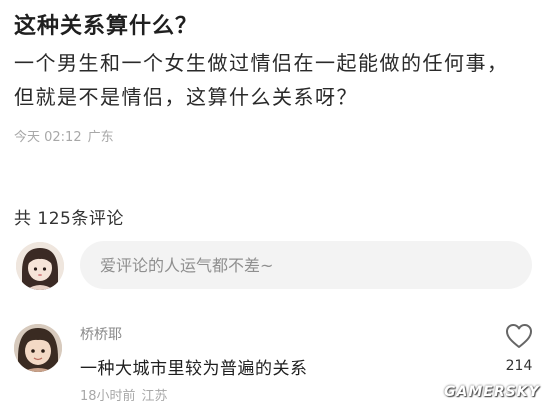 The image size is (550, 406). Describe the element at coordinates (38, 348) in the screenshot. I see `commenter-avatar` at that location.